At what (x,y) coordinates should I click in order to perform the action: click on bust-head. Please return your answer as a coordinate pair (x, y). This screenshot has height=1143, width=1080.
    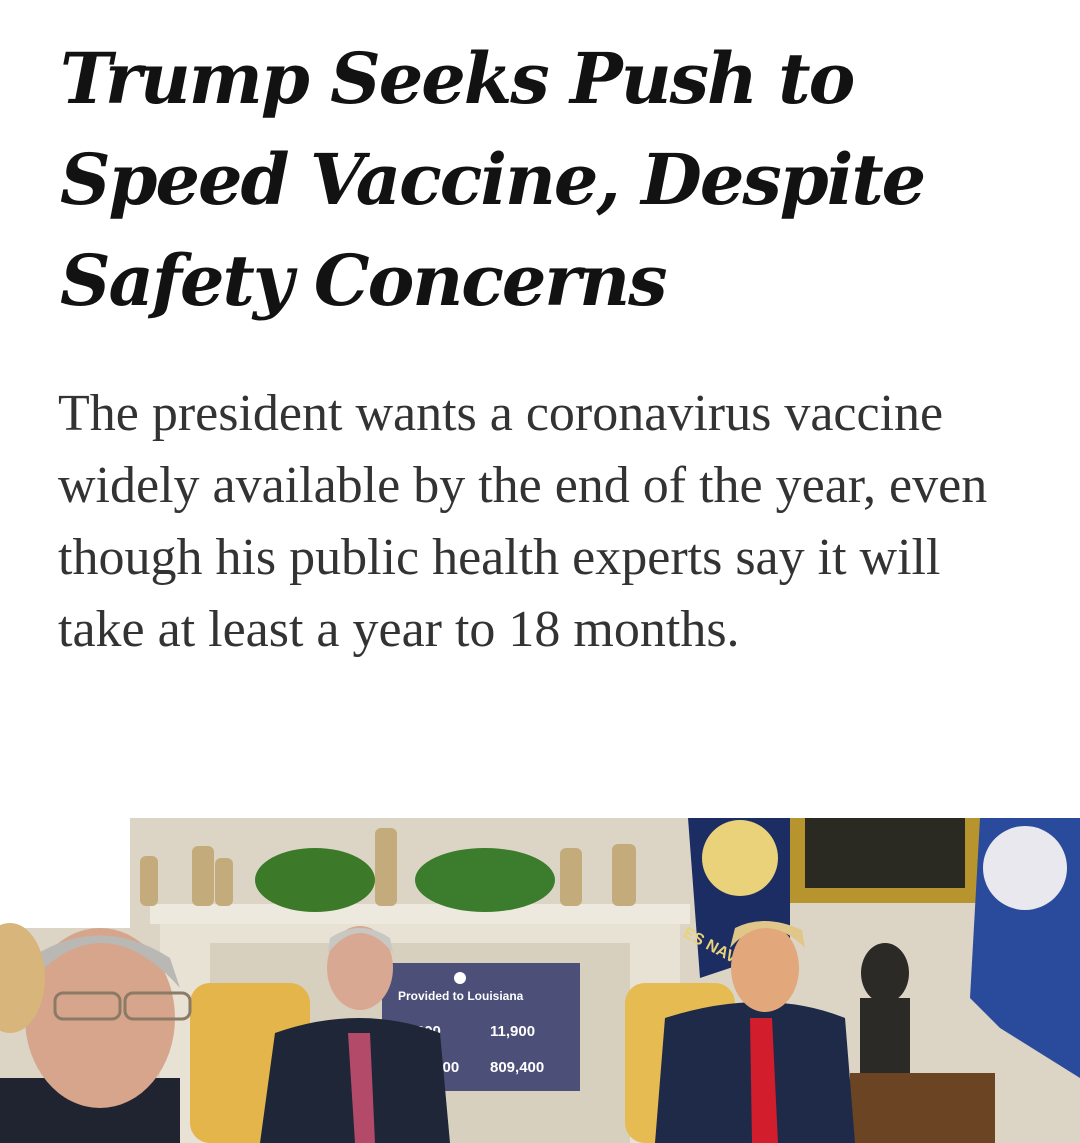
    Looking at the image, I should click on (885, 973).